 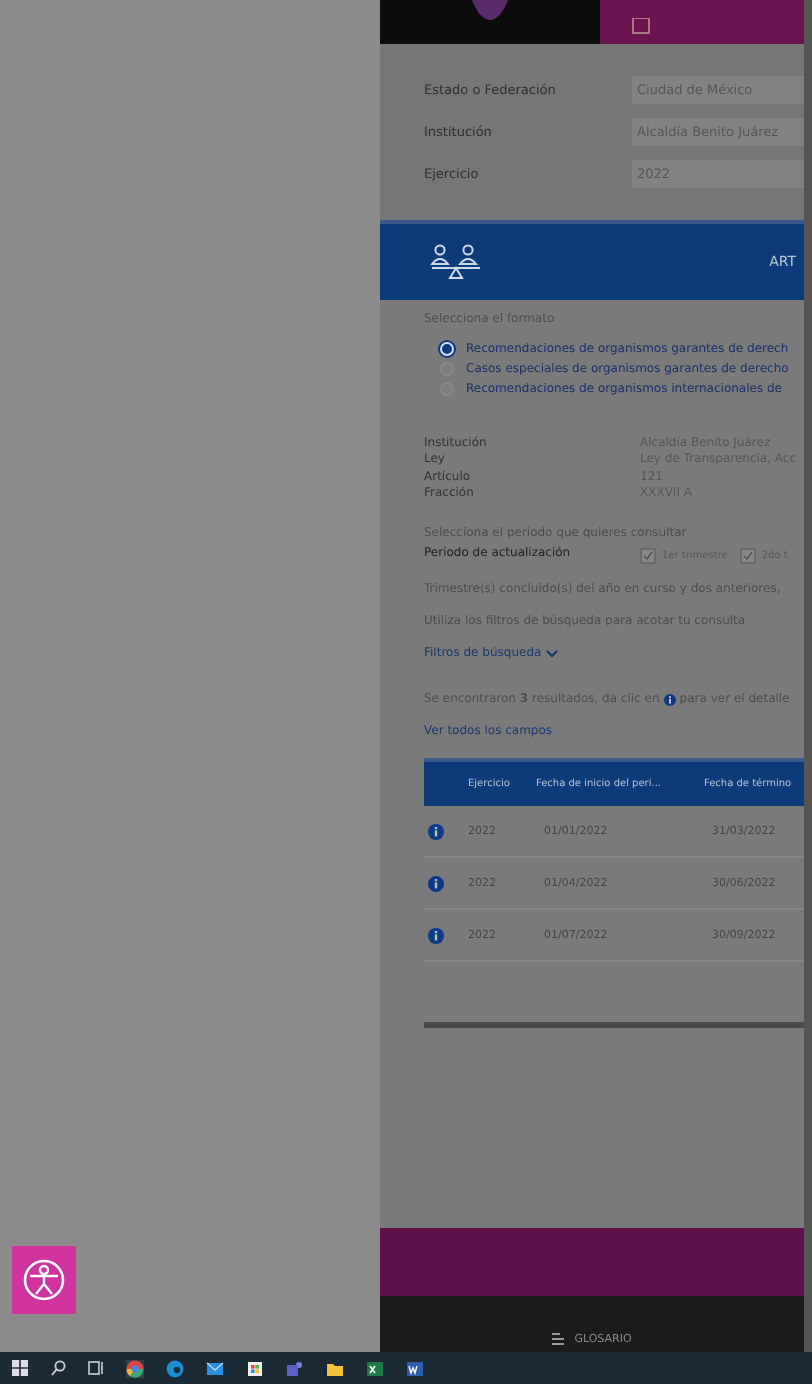 What do you see at coordinates (335, 1368) in the screenshot?
I see `folder-icon` at bounding box center [335, 1368].